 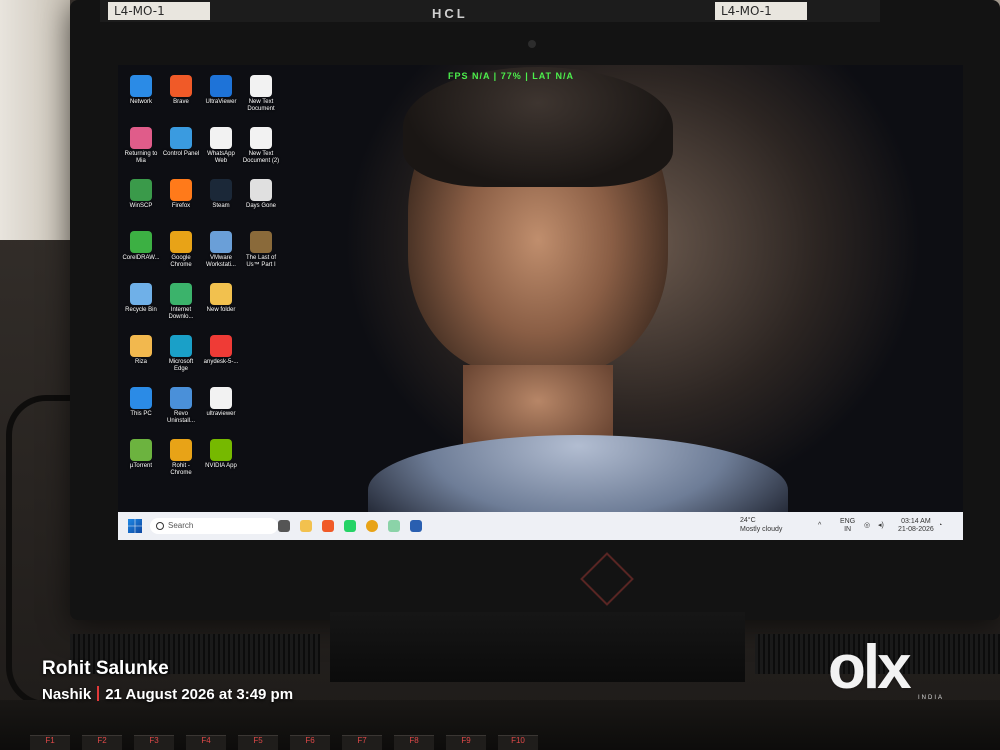 What do you see at coordinates (761, 525) in the screenshot?
I see `weather-widget: 24°C Mostly cloudy` at bounding box center [761, 525].